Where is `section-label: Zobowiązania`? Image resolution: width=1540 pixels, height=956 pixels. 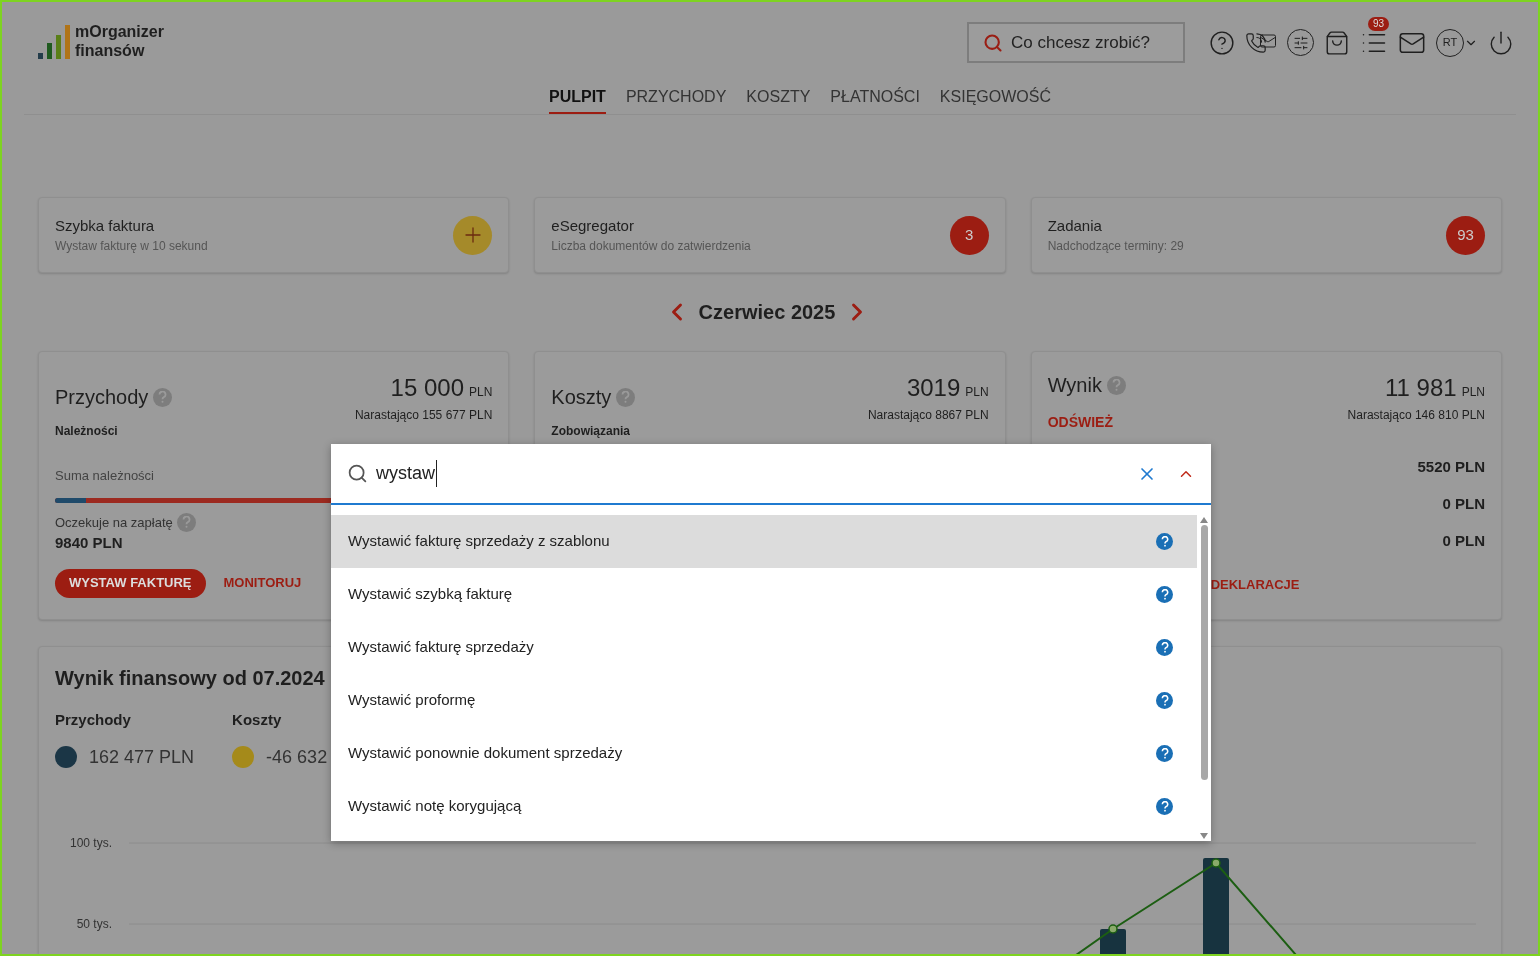 section-label: Zobowiązania is located at coordinates (590, 431).